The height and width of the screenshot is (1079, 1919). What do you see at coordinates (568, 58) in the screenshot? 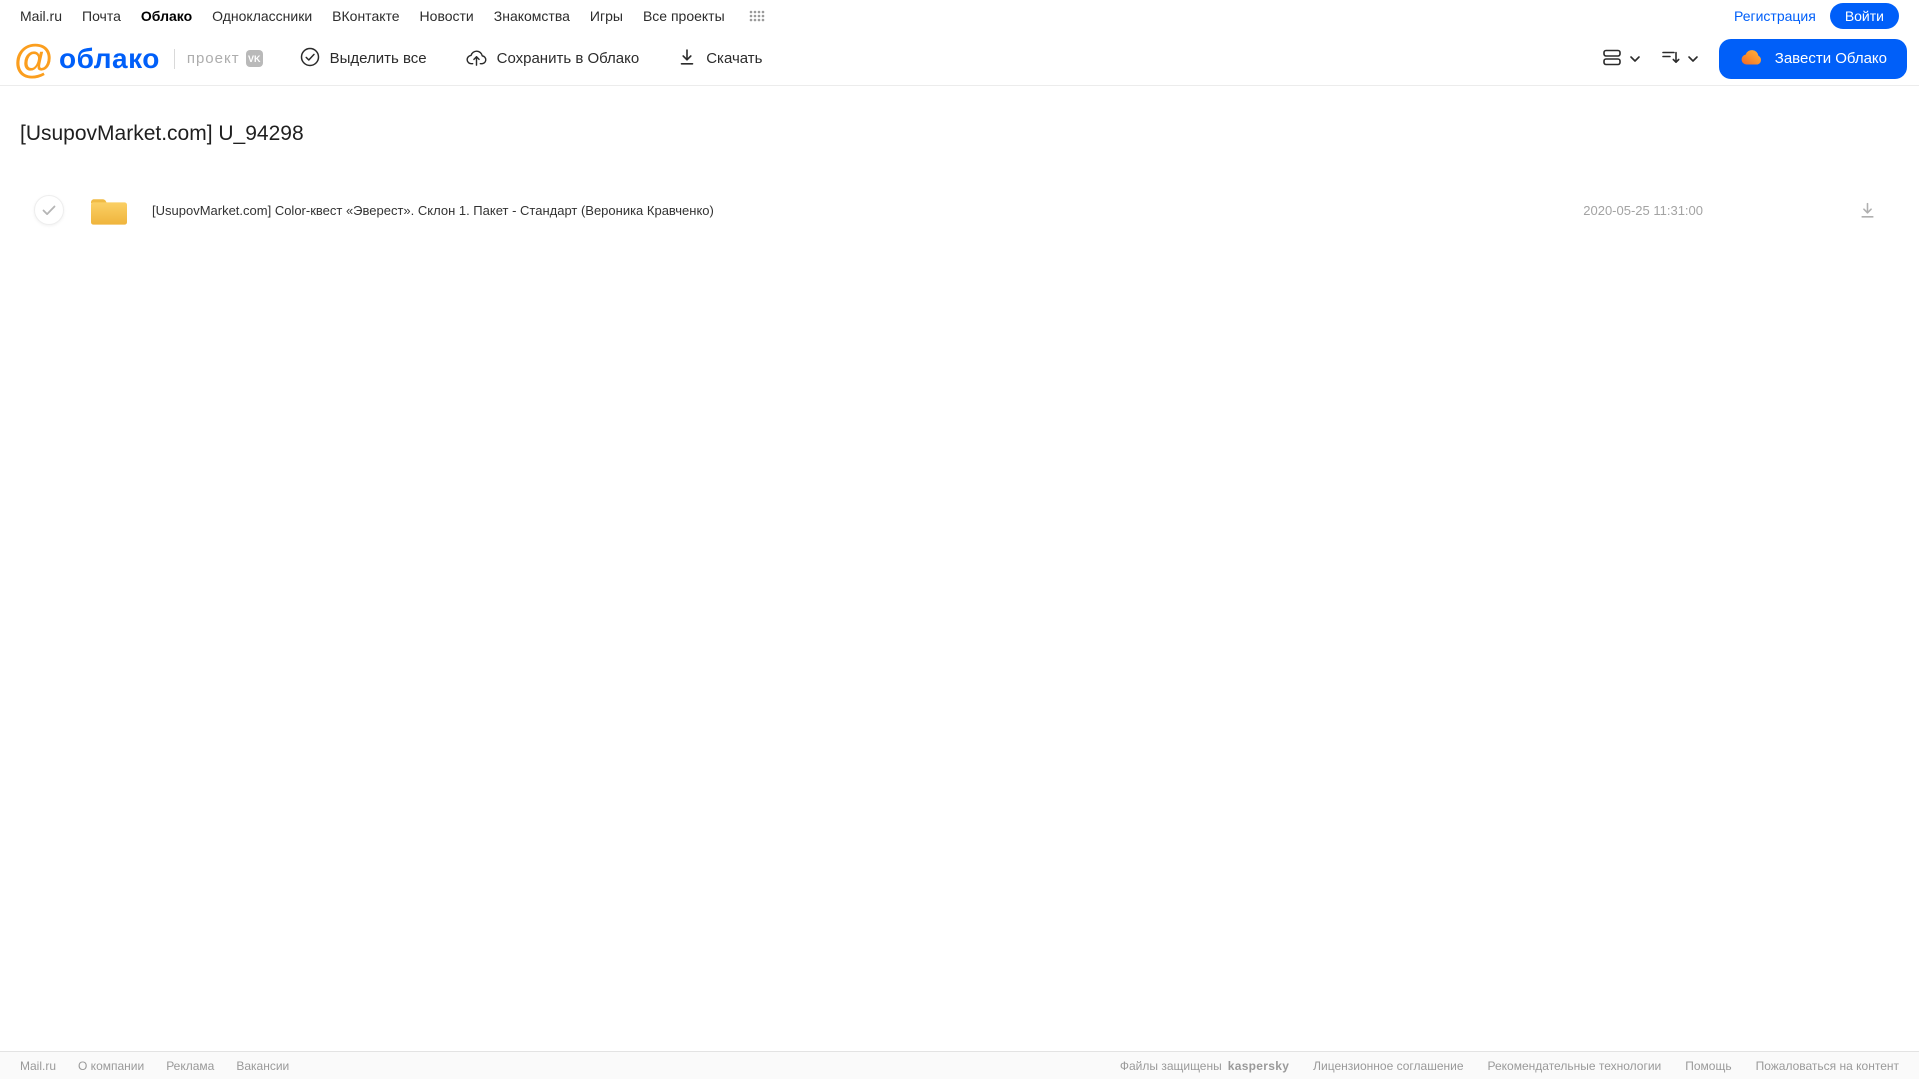
I see `save-to-cloud-label: Сохранить в Облако` at bounding box center [568, 58].